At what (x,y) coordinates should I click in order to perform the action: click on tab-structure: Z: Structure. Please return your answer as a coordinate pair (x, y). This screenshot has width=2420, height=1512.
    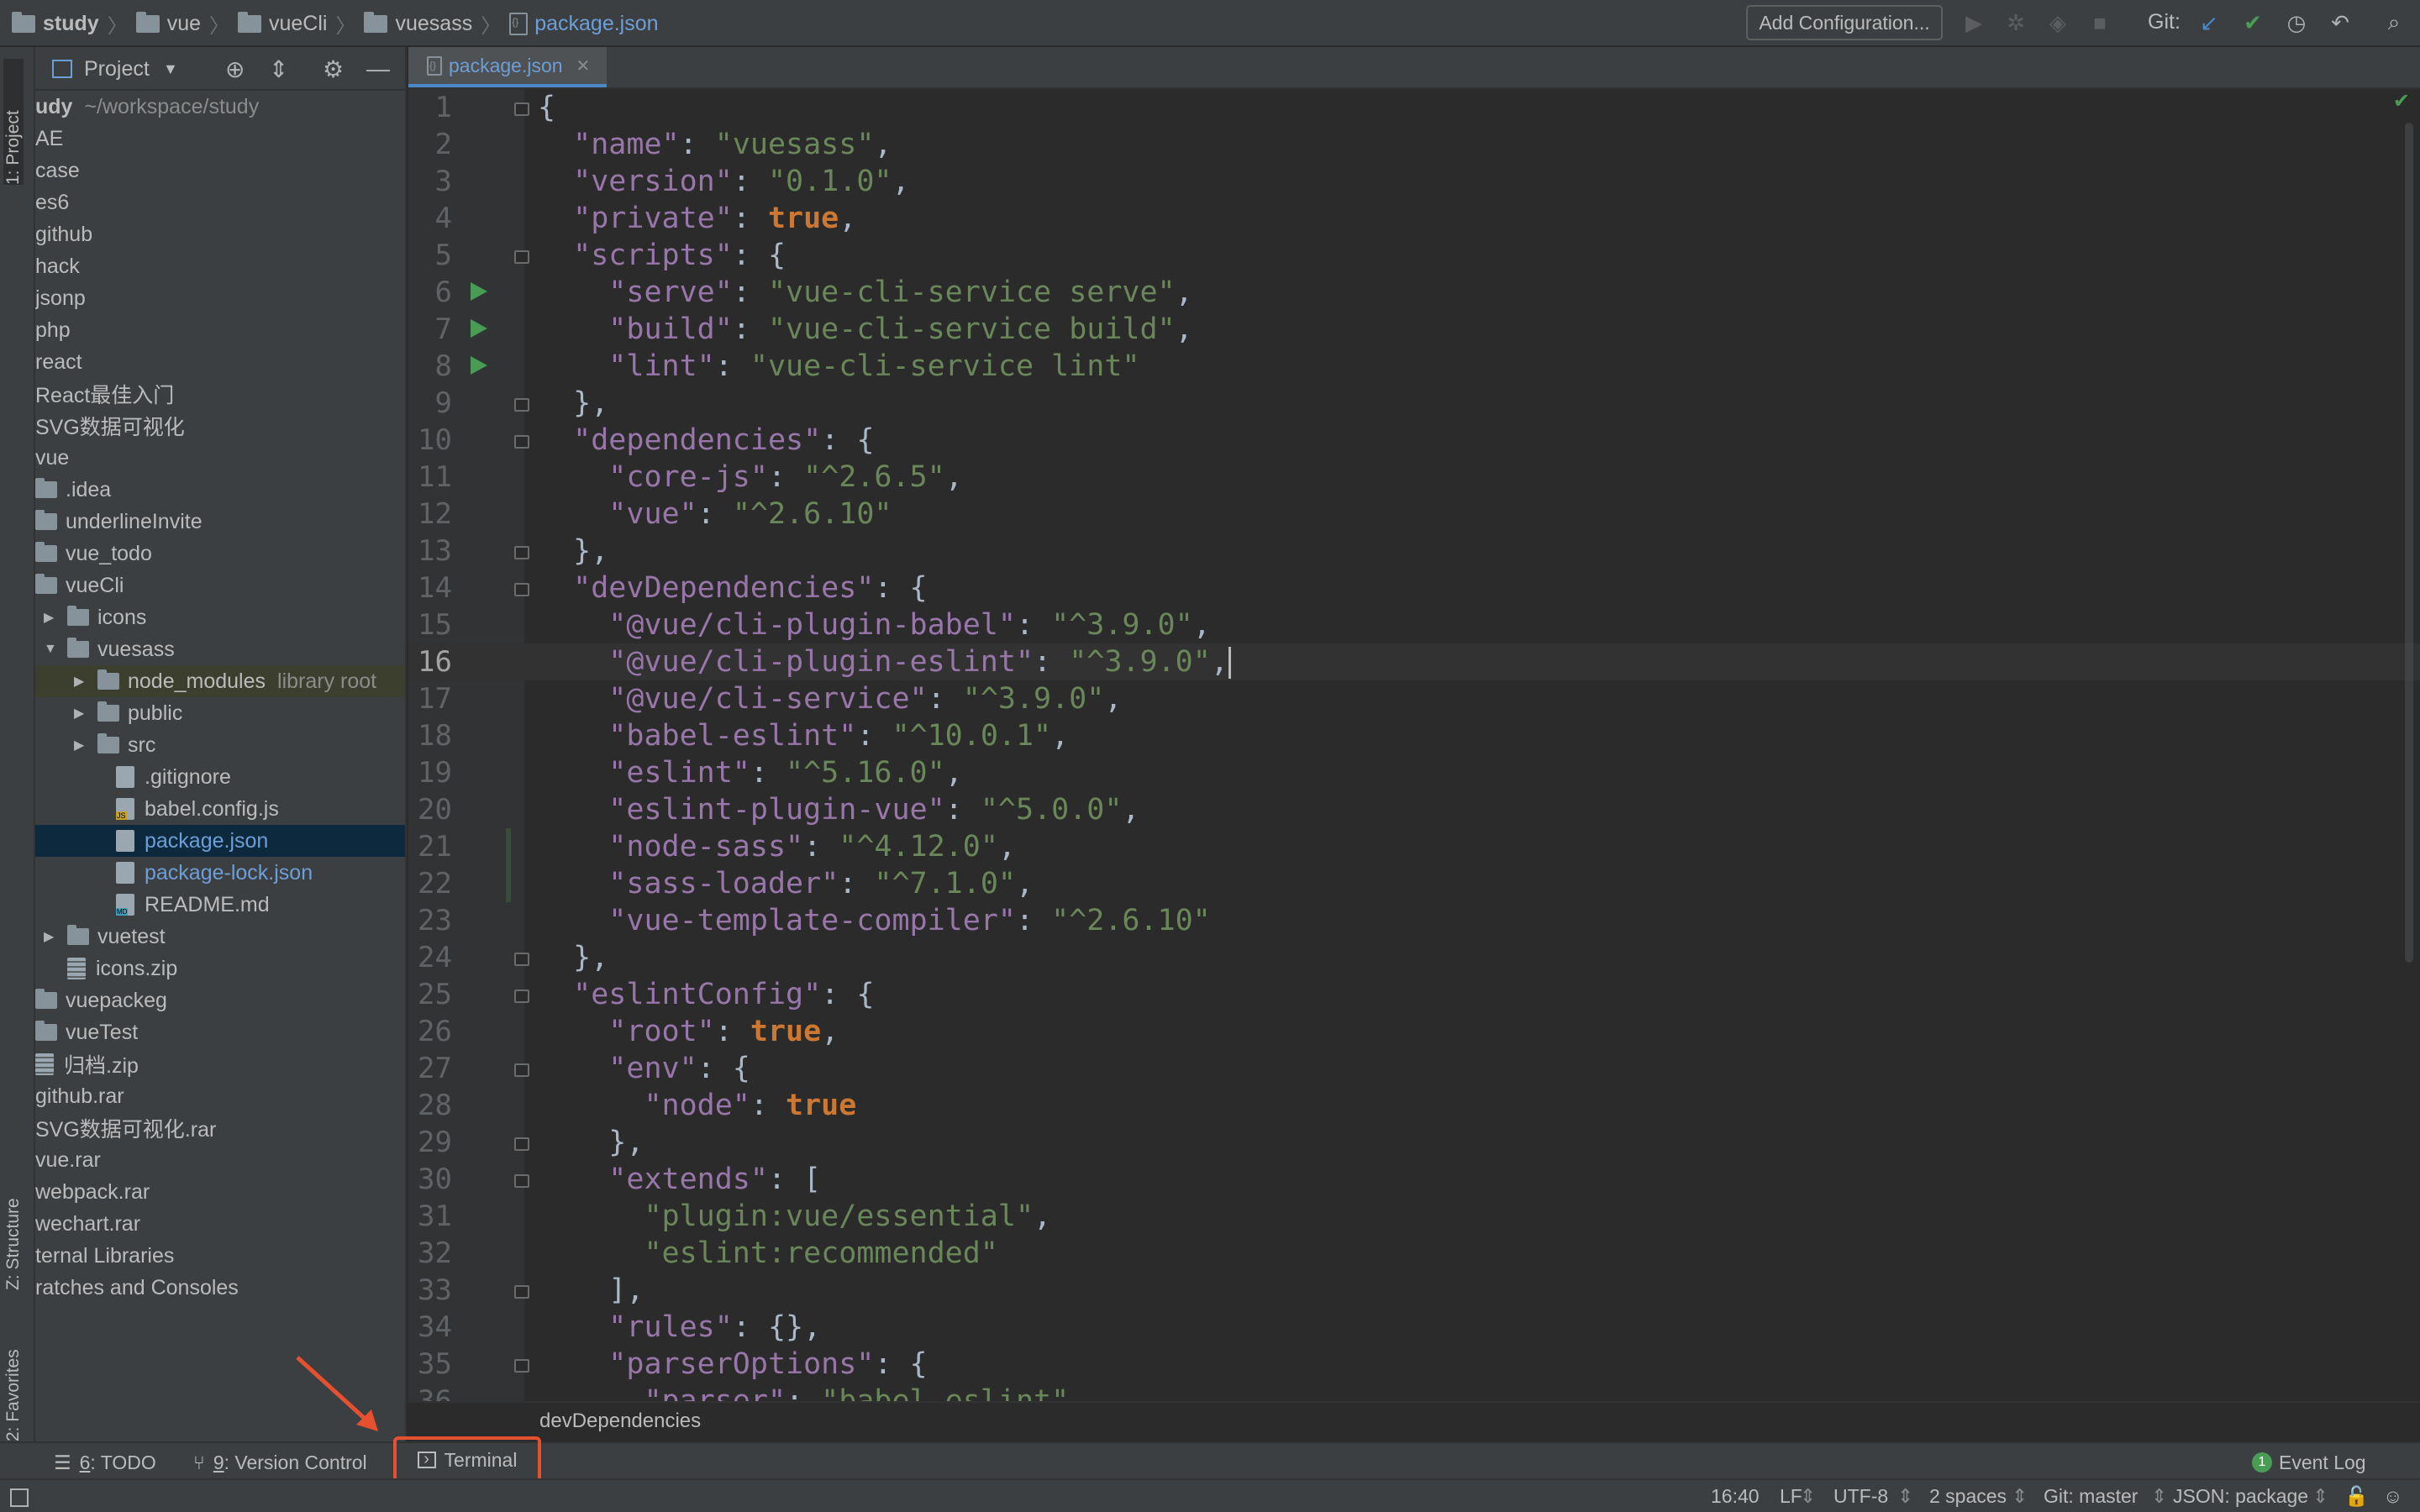
    Looking at the image, I should click on (14, 1206).